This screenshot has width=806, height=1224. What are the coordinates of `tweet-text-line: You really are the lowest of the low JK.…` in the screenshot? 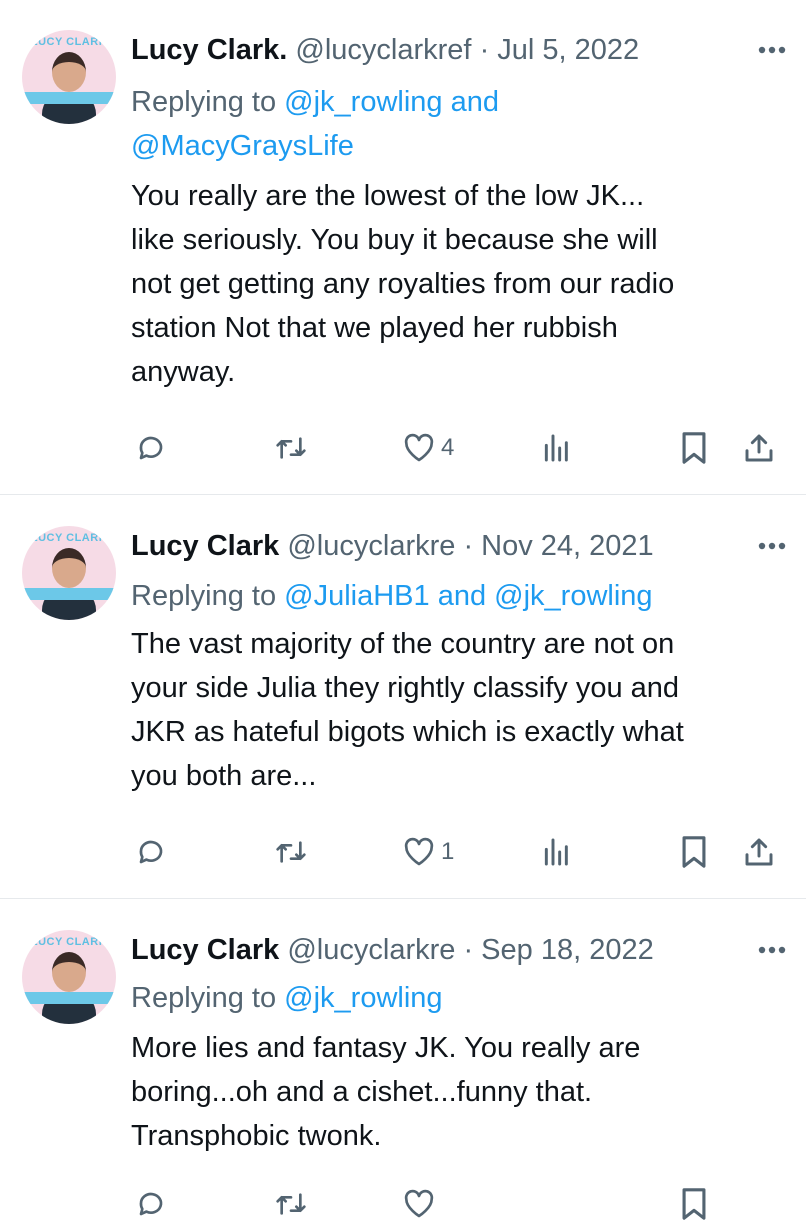 It's located at (388, 196).